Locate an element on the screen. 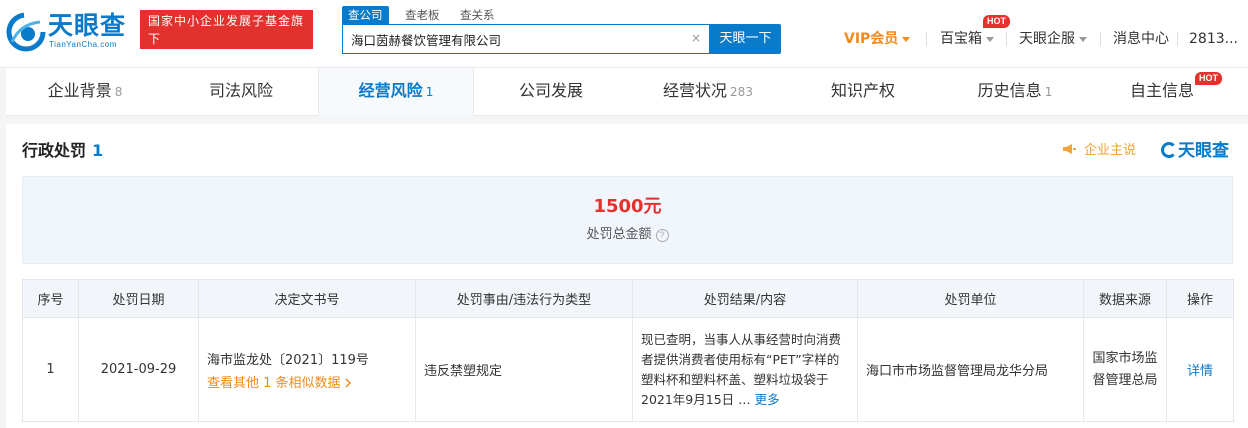 The height and width of the screenshot is (428, 1248). enterprise-label: 天眼企服 is located at coordinates (1047, 39).